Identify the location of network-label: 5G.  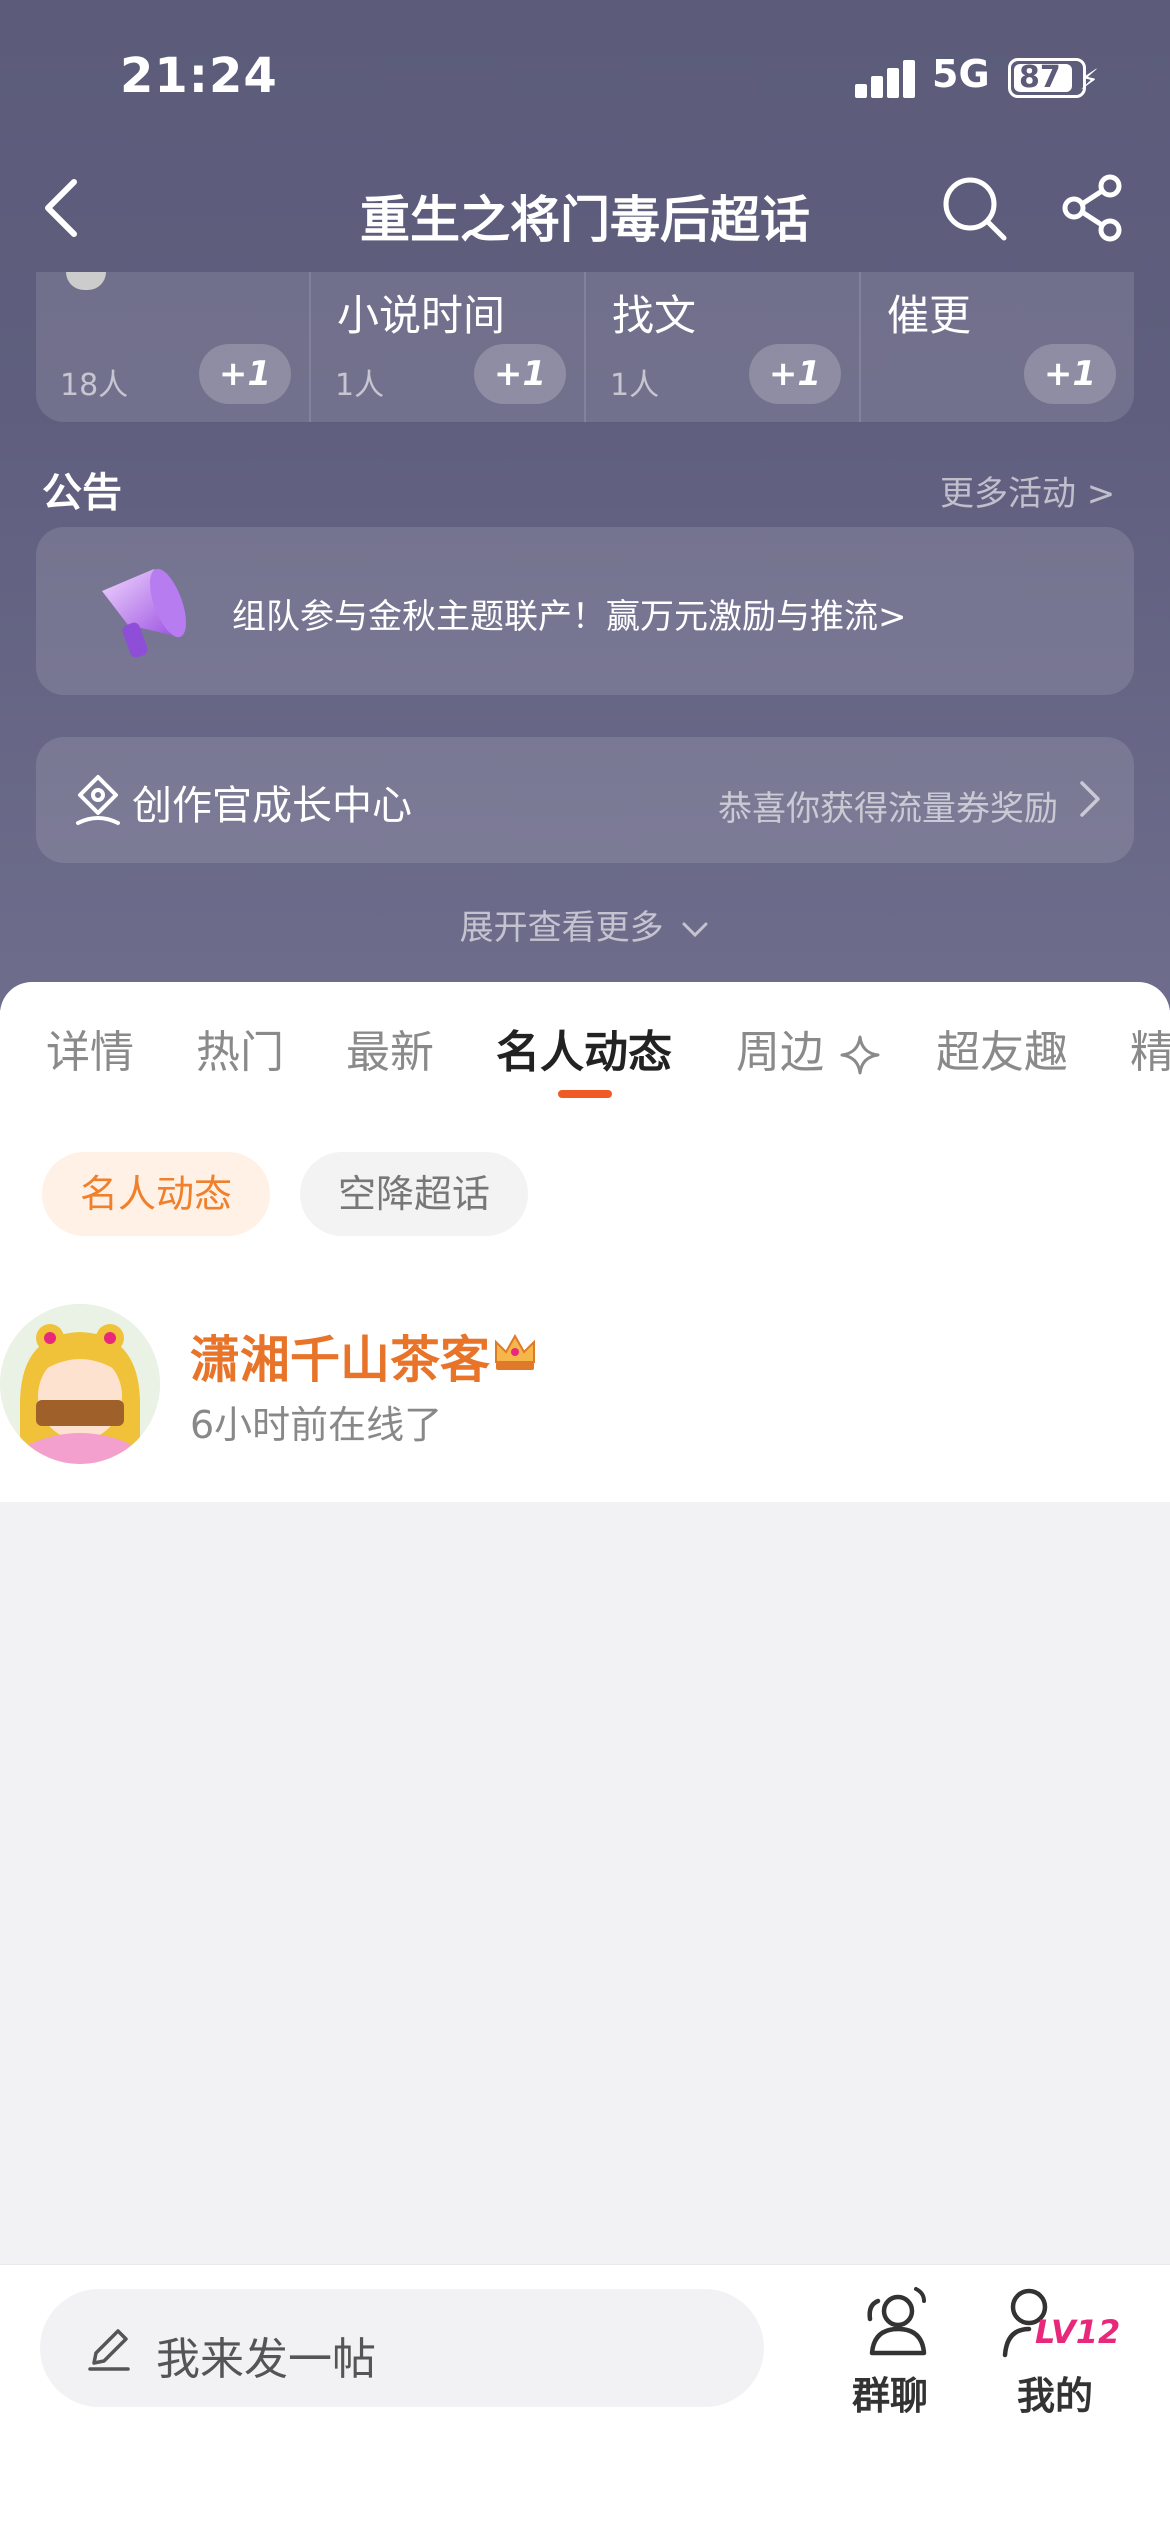
(961, 74).